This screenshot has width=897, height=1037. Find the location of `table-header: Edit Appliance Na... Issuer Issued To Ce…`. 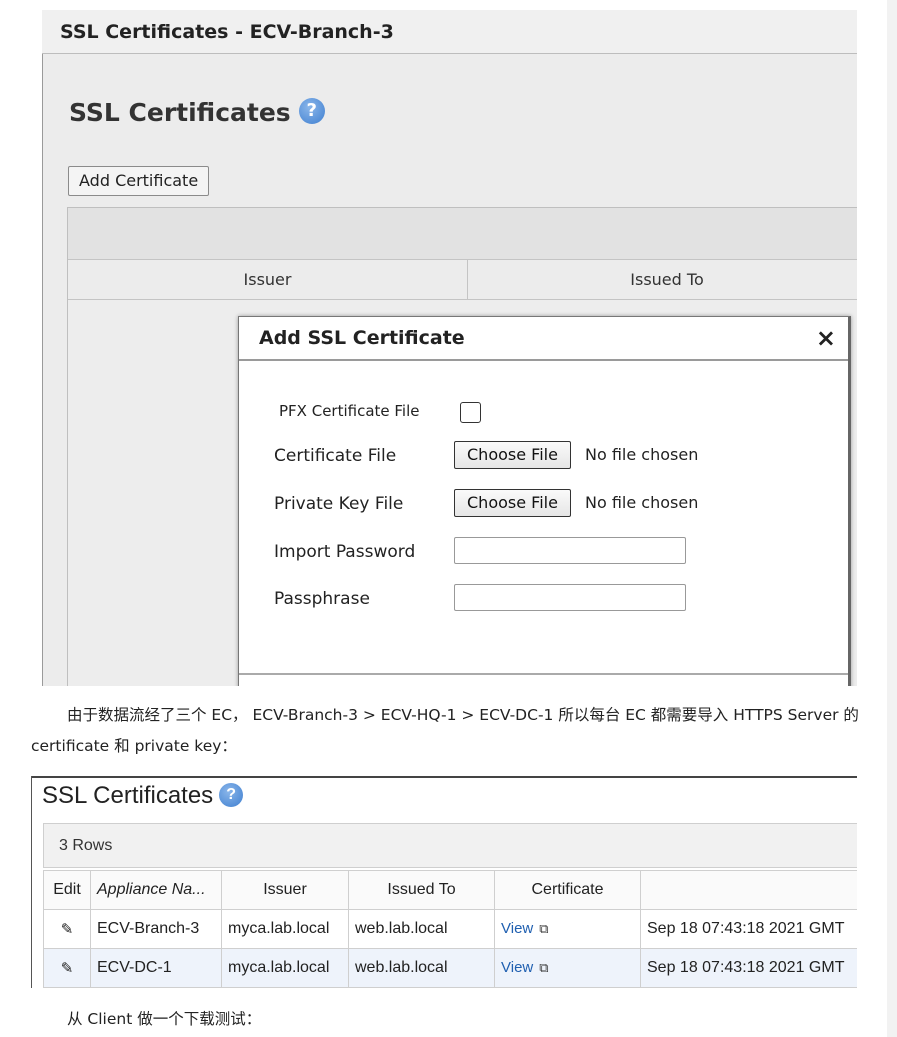

table-header: Edit Appliance Na... Issuer Issued To Ce… is located at coordinates (450, 890).